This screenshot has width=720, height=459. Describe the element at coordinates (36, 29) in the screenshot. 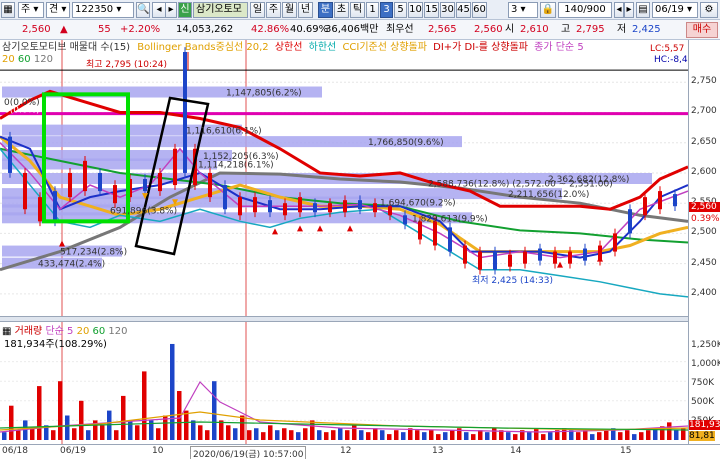

I see `current-price: 2,560` at that location.